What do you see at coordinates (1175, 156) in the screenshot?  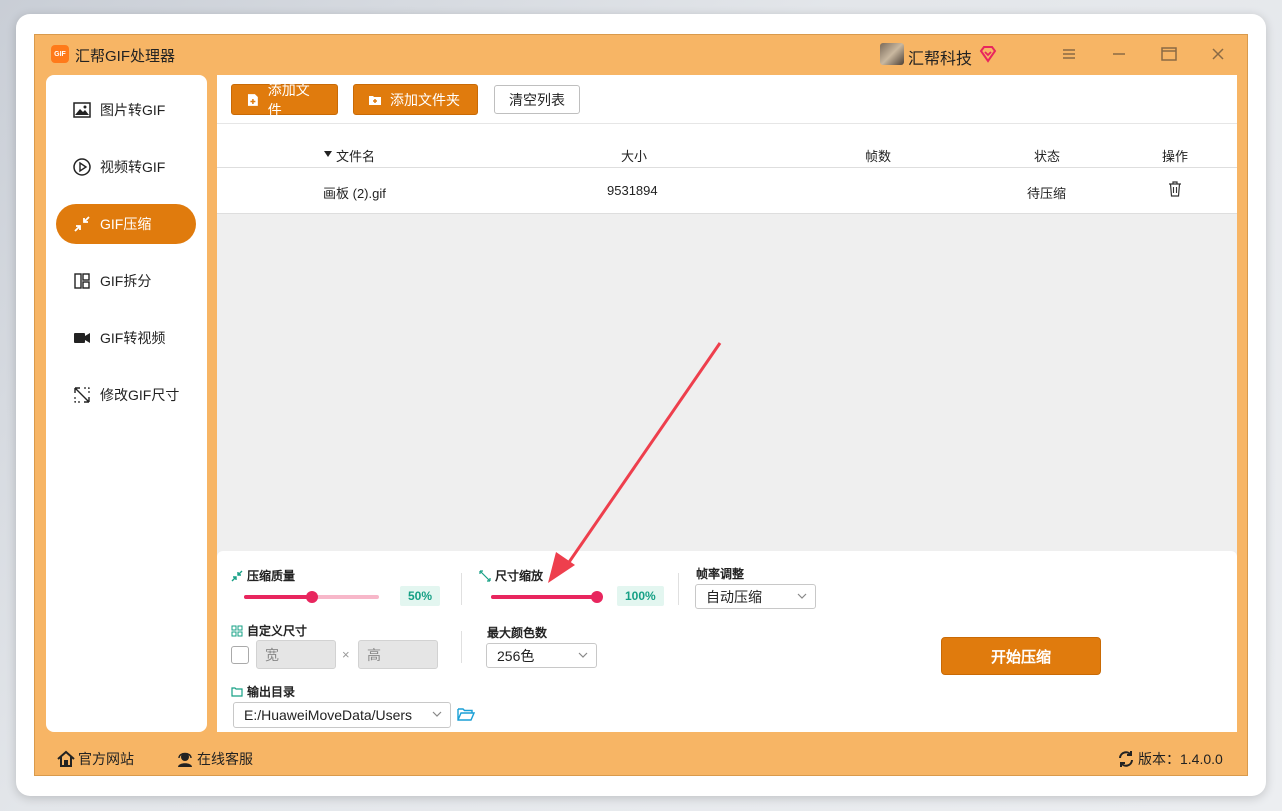 I see `column-header-actions: 操作` at bounding box center [1175, 156].